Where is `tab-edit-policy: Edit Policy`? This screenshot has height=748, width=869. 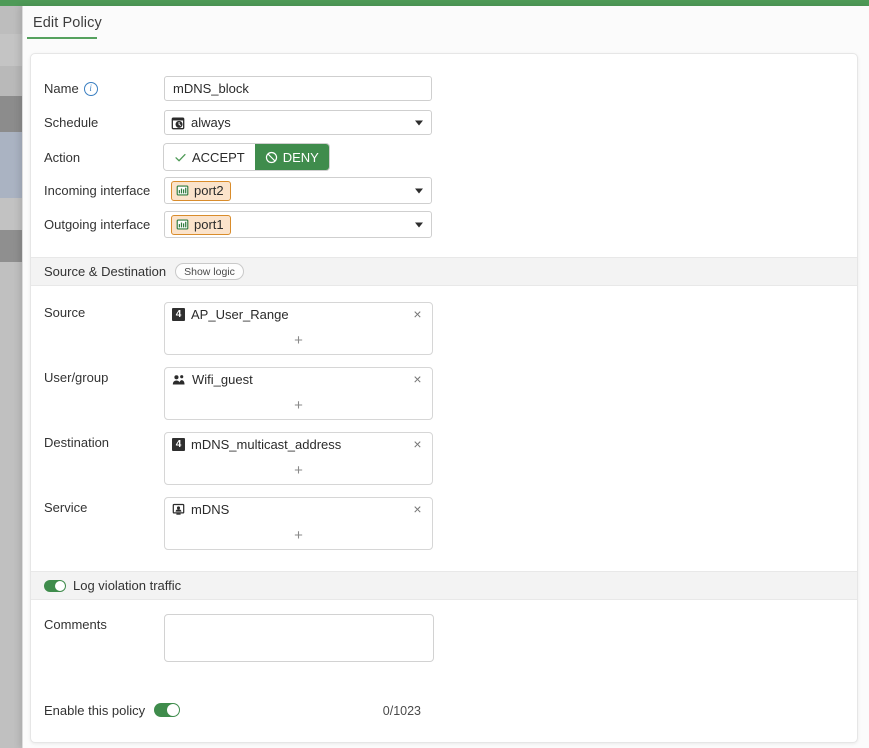
tab-edit-policy: Edit Policy is located at coordinates (67, 26).